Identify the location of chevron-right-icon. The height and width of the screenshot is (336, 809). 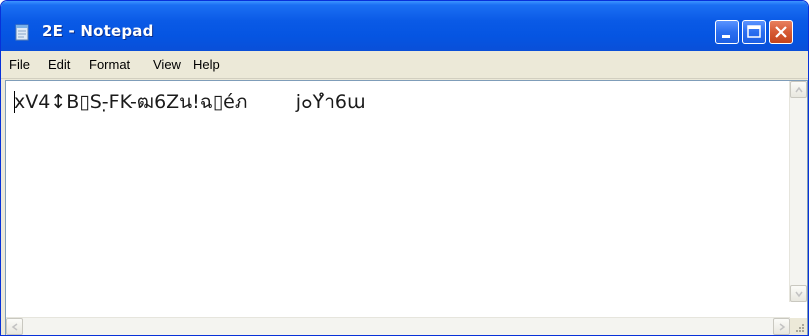
(782, 327).